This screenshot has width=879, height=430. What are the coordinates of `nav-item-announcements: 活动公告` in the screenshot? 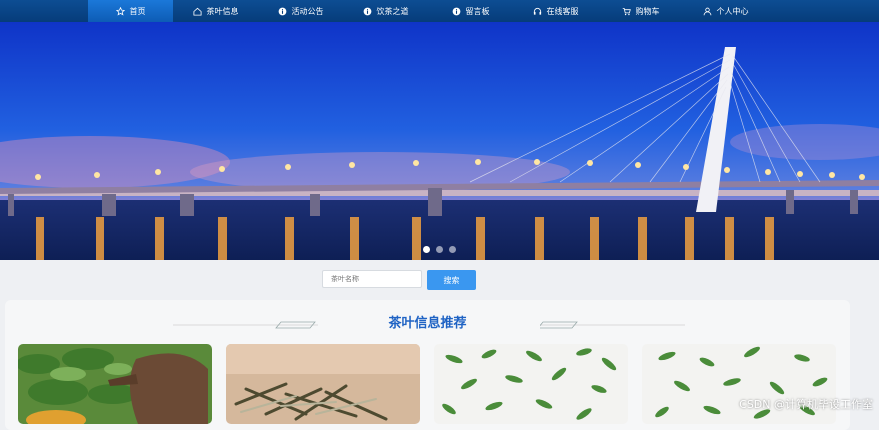 It's located at (300, 11).